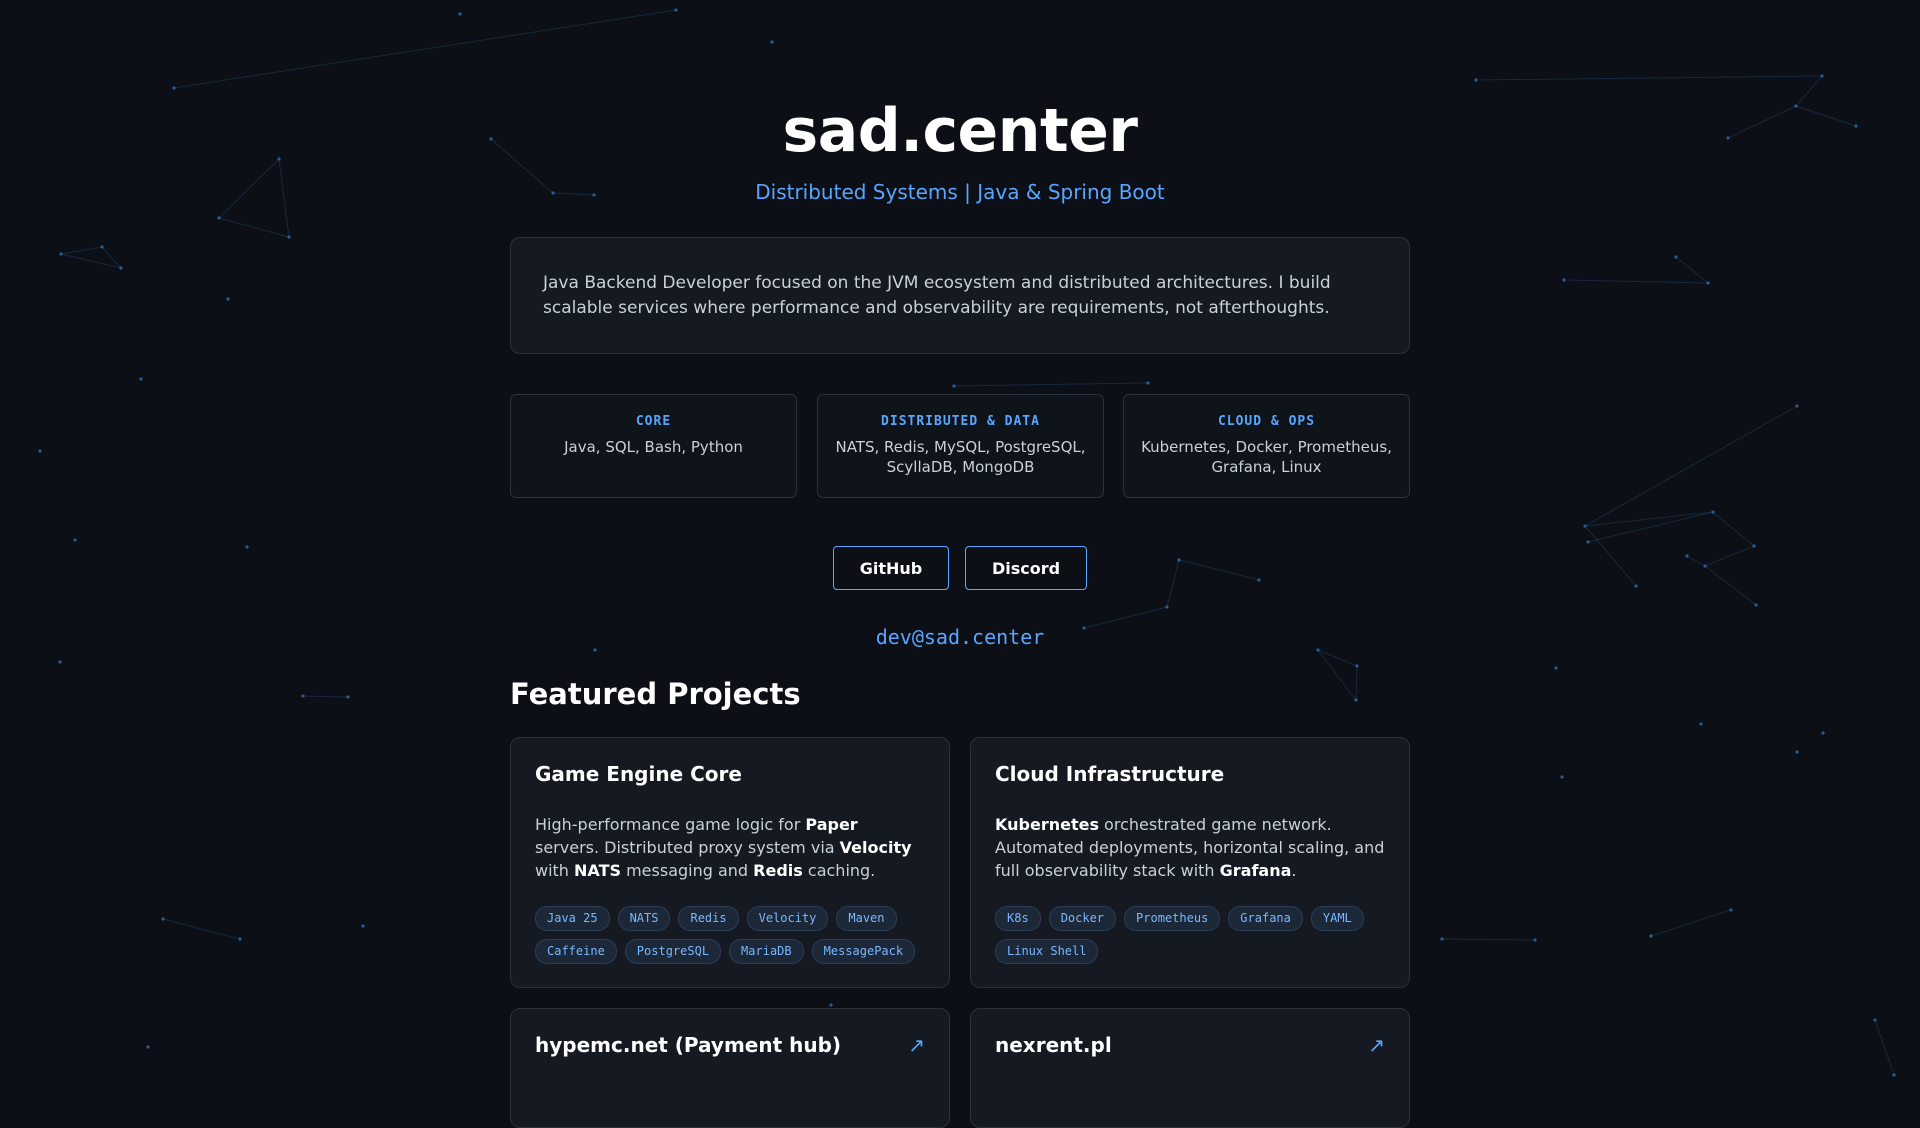 This screenshot has height=1128, width=1920. I want to click on tech-tag: Grafana, so click(1265, 918).